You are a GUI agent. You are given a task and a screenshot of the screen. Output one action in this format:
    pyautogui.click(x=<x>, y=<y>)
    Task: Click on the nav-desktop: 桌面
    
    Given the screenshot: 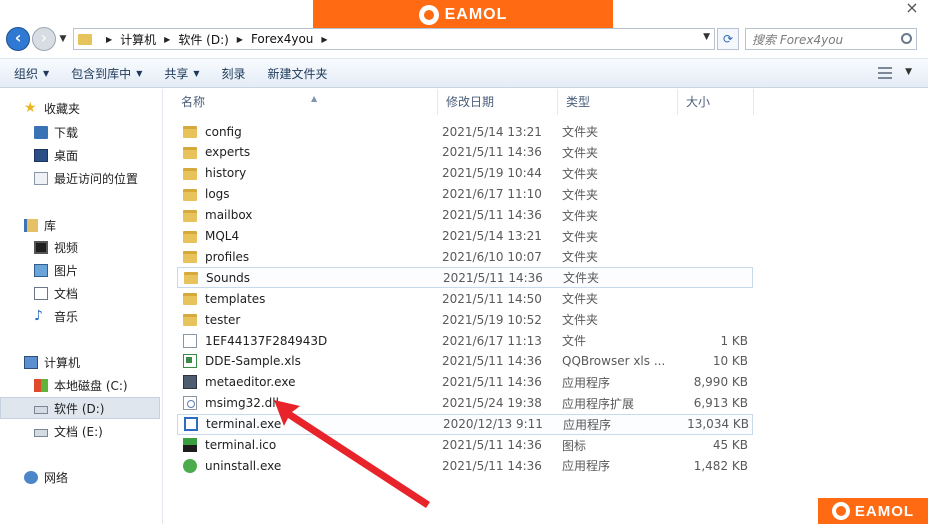 What is the action you would take?
    pyautogui.click(x=80, y=155)
    